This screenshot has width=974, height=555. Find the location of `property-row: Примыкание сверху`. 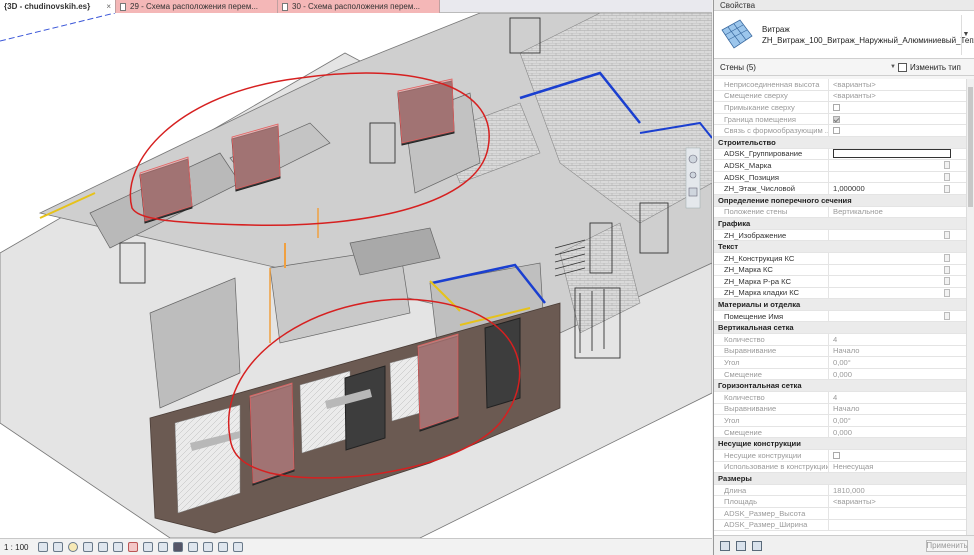

property-row: Примыкание сверху is located at coordinates (844, 108).